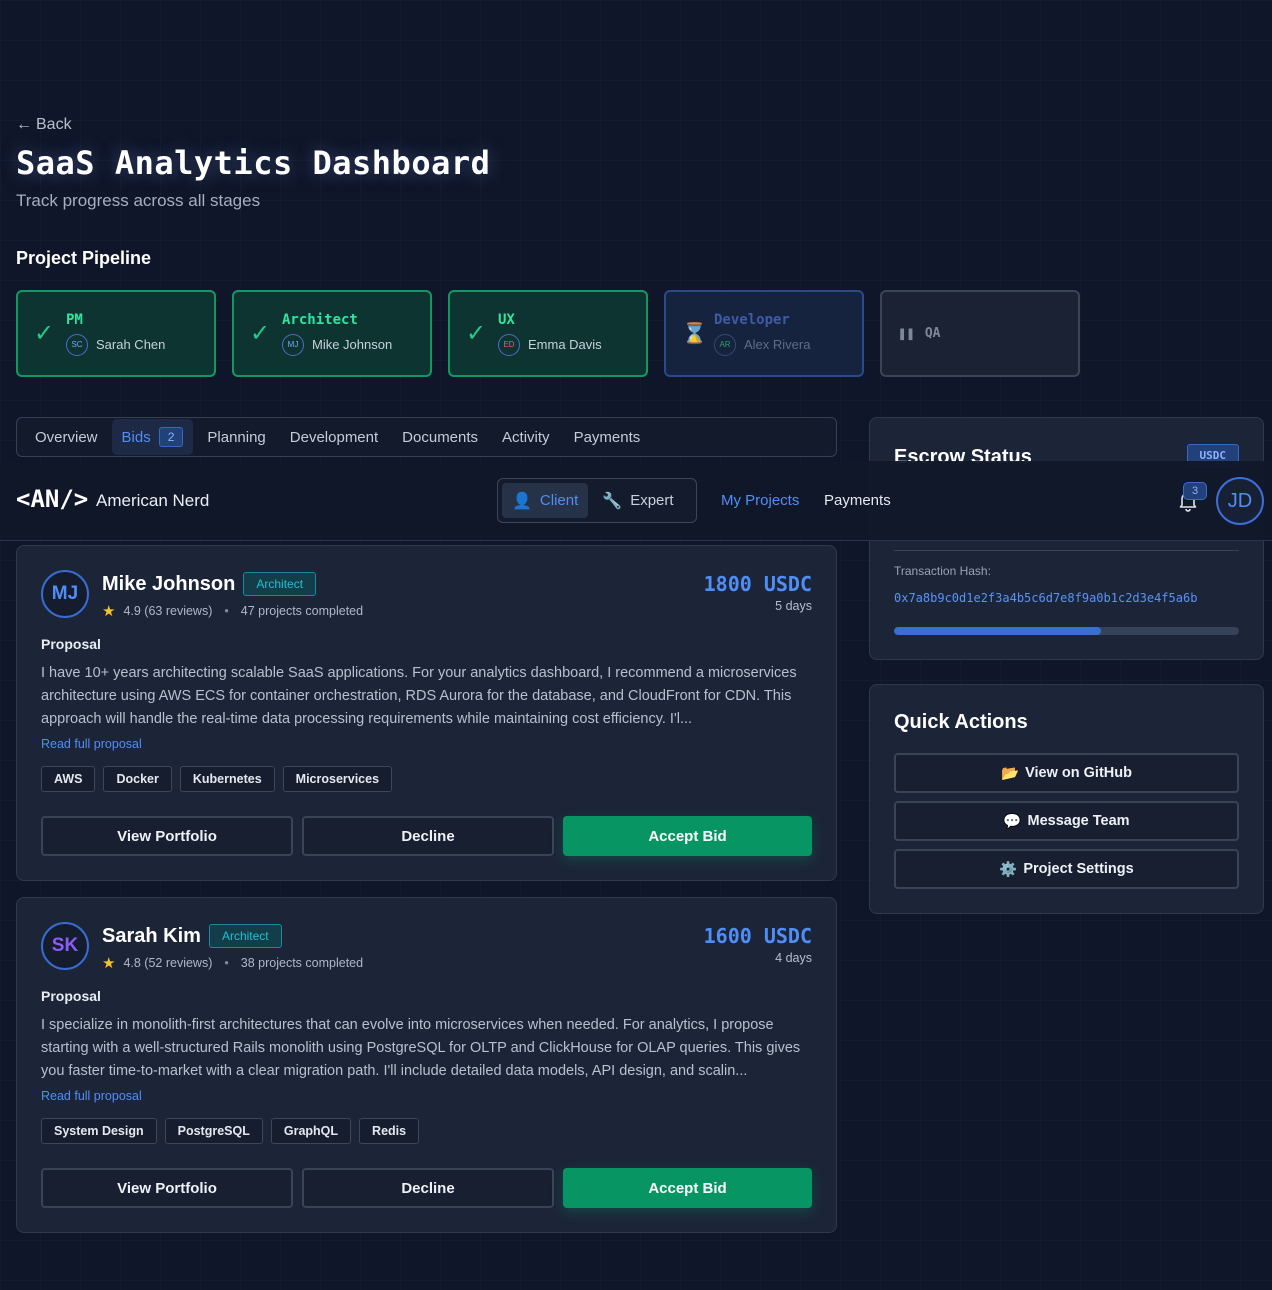 The image size is (1272, 1290). Describe the element at coordinates (52, 499) in the screenshot. I see `logo: <AN/>` at that location.